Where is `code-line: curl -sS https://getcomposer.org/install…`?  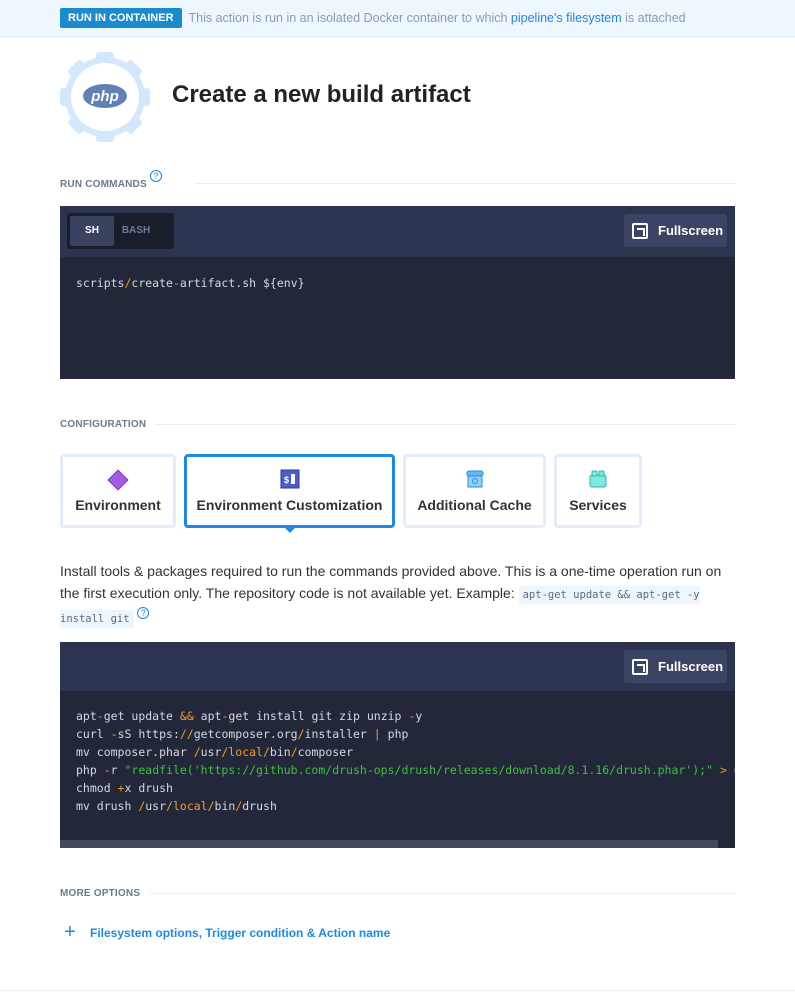 code-line: curl -sS https://getcomposer.org/install… is located at coordinates (242, 734).